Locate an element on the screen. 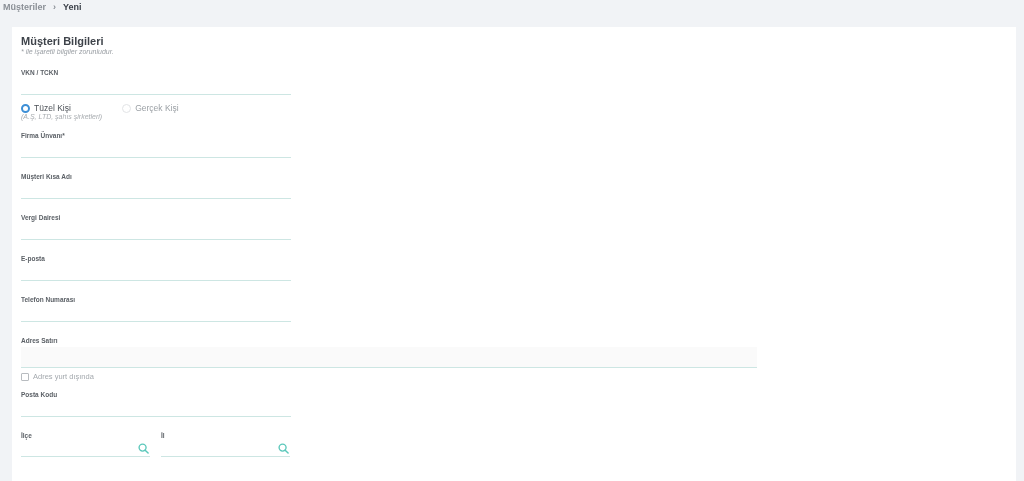 The image size is (1024, 481). radio-label: Tüzel Kişi is located at coordinates (52, 108).